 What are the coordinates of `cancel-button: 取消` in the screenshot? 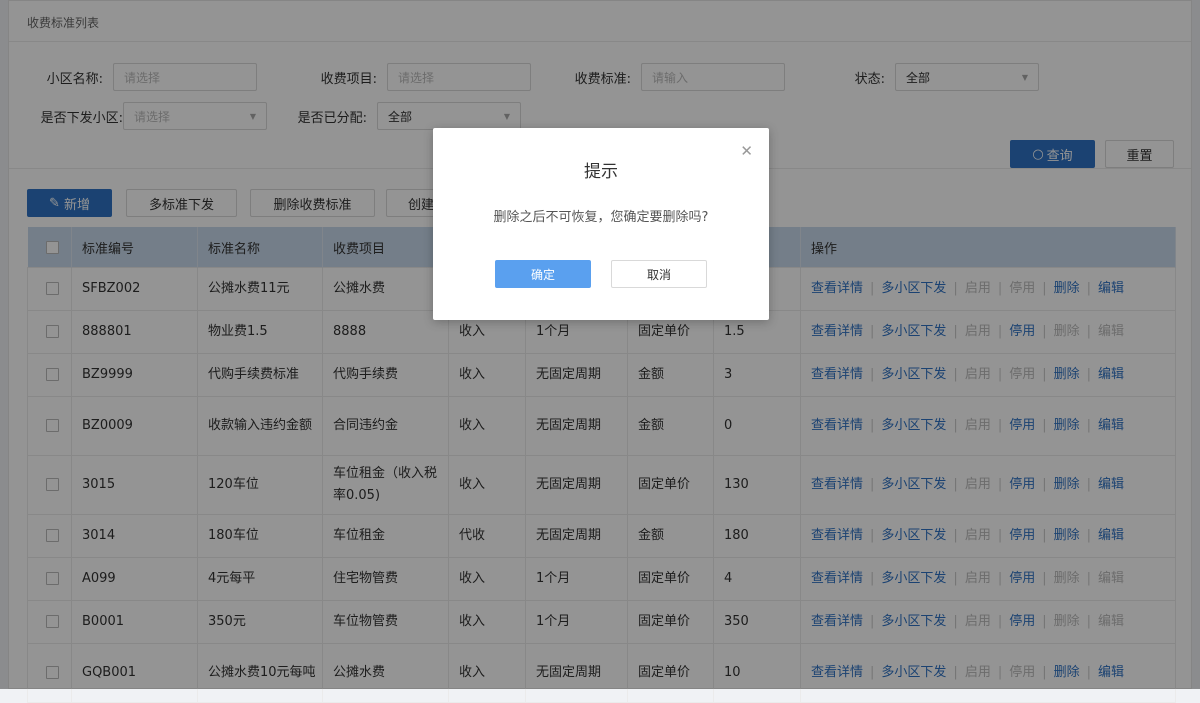 It's located at (659, 274).